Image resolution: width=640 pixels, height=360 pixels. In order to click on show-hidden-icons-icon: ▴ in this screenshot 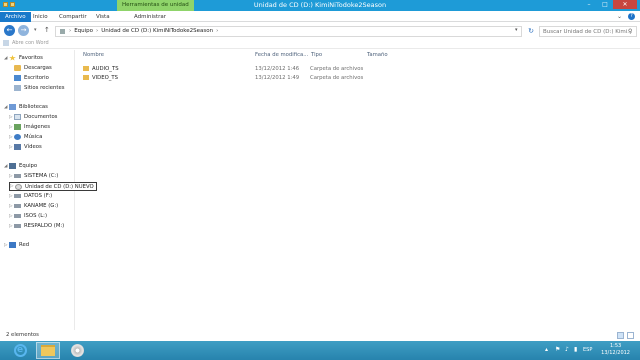, I will do `click(546, 349)`.